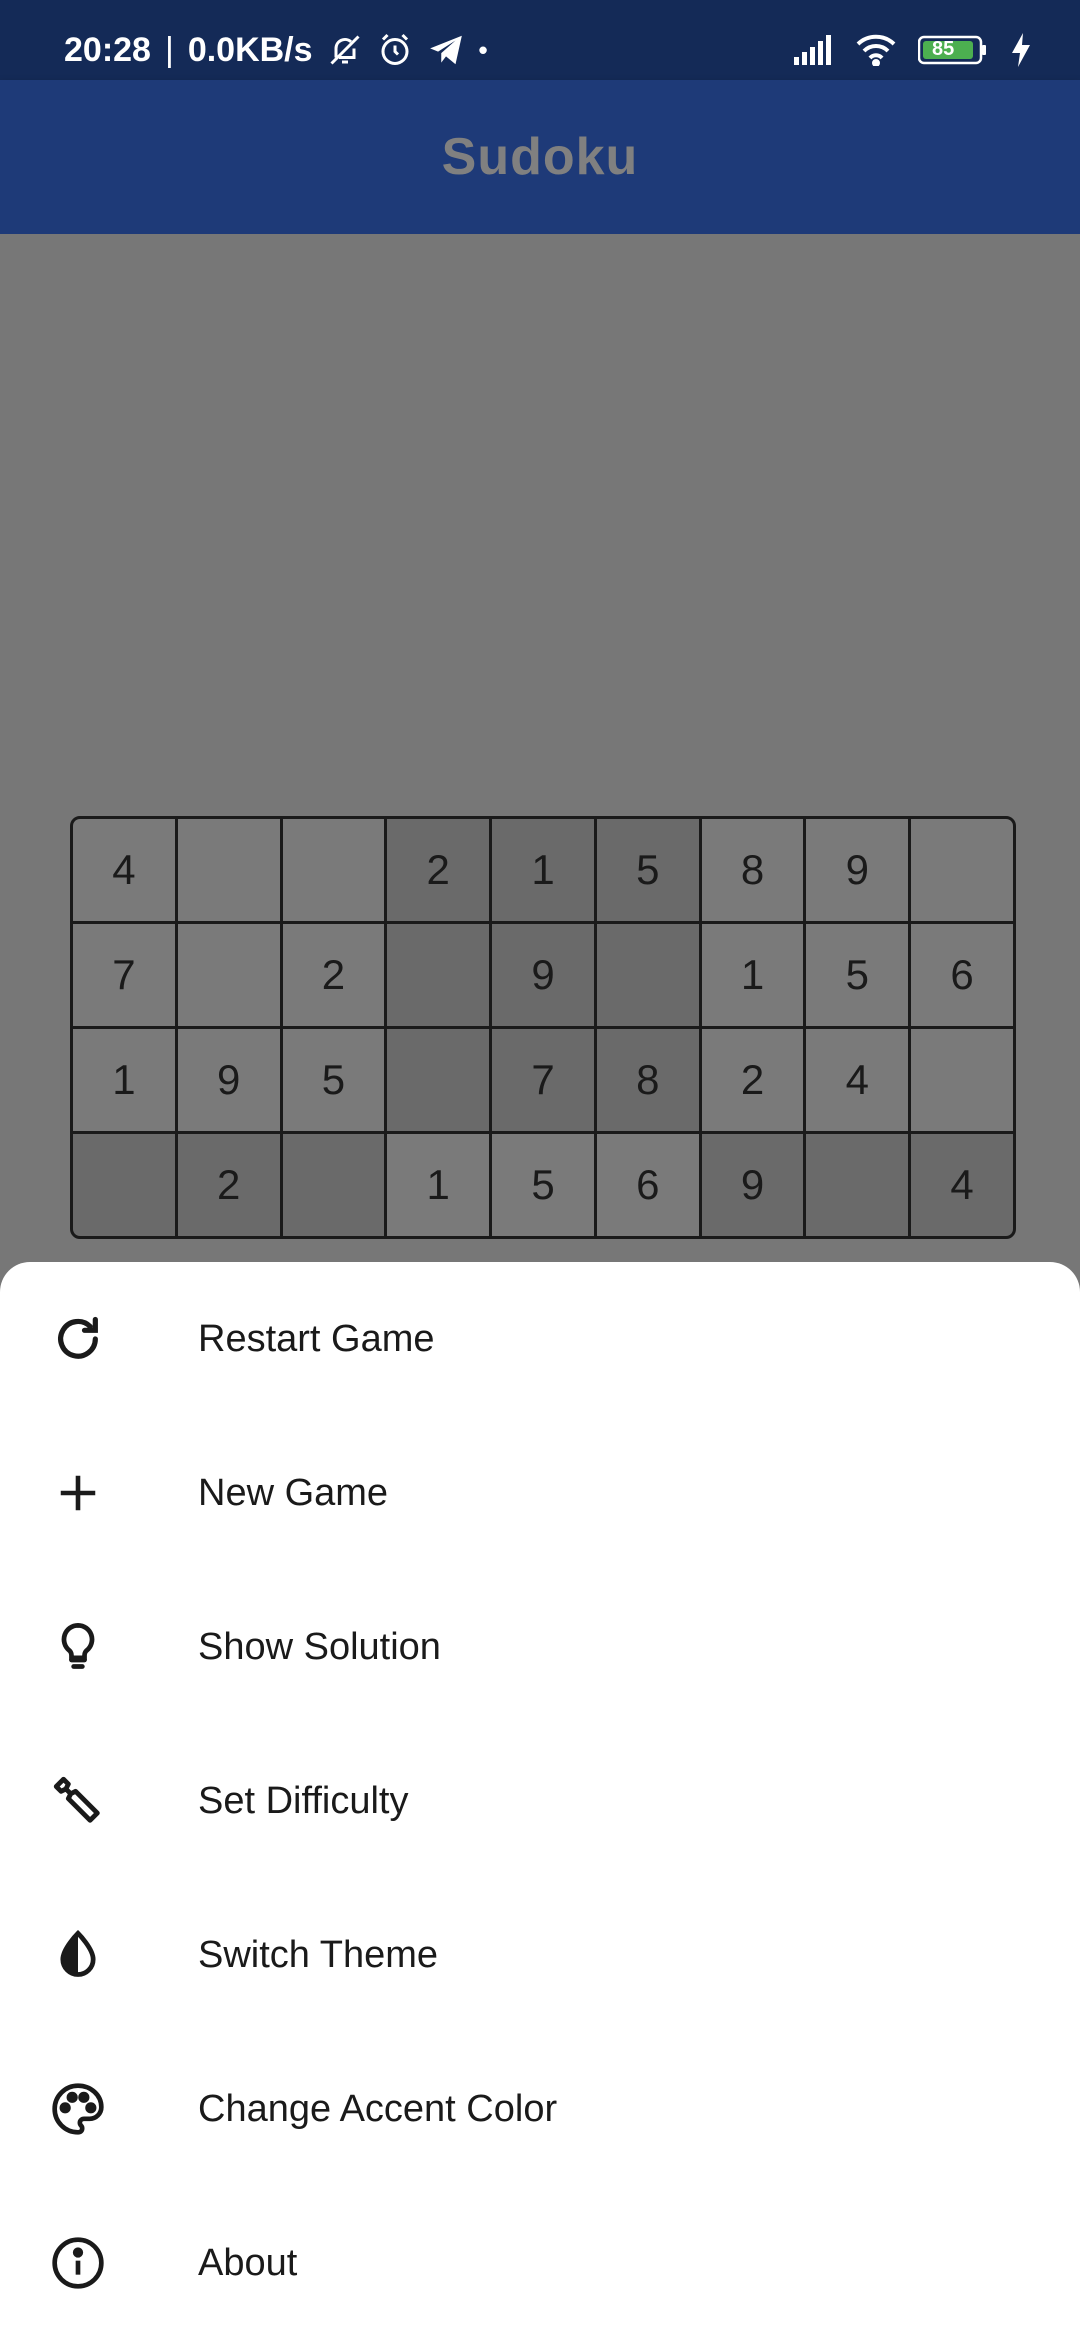 The image size is (1080, 2340). What do you see at coordinates (248, 2262) in the screenshot?
I see `menu-item-label: About` at bounding box center [248, 2262].